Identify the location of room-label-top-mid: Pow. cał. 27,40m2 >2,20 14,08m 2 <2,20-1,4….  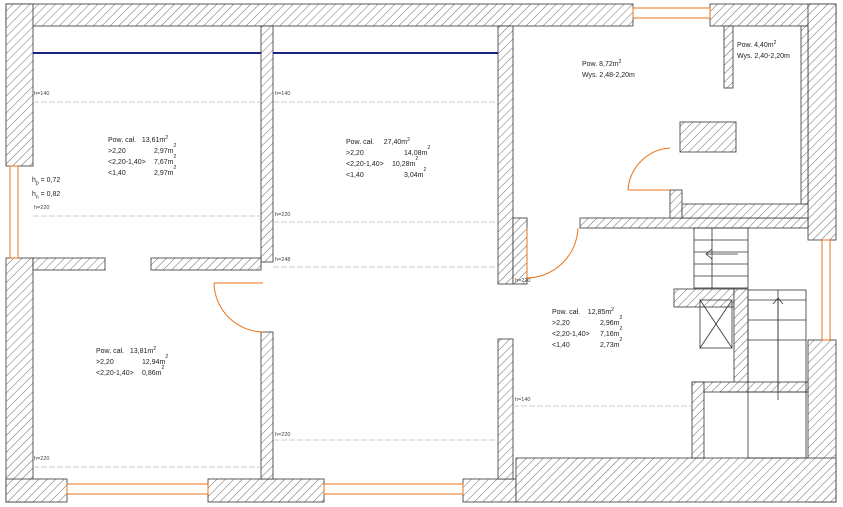
(388, 158).